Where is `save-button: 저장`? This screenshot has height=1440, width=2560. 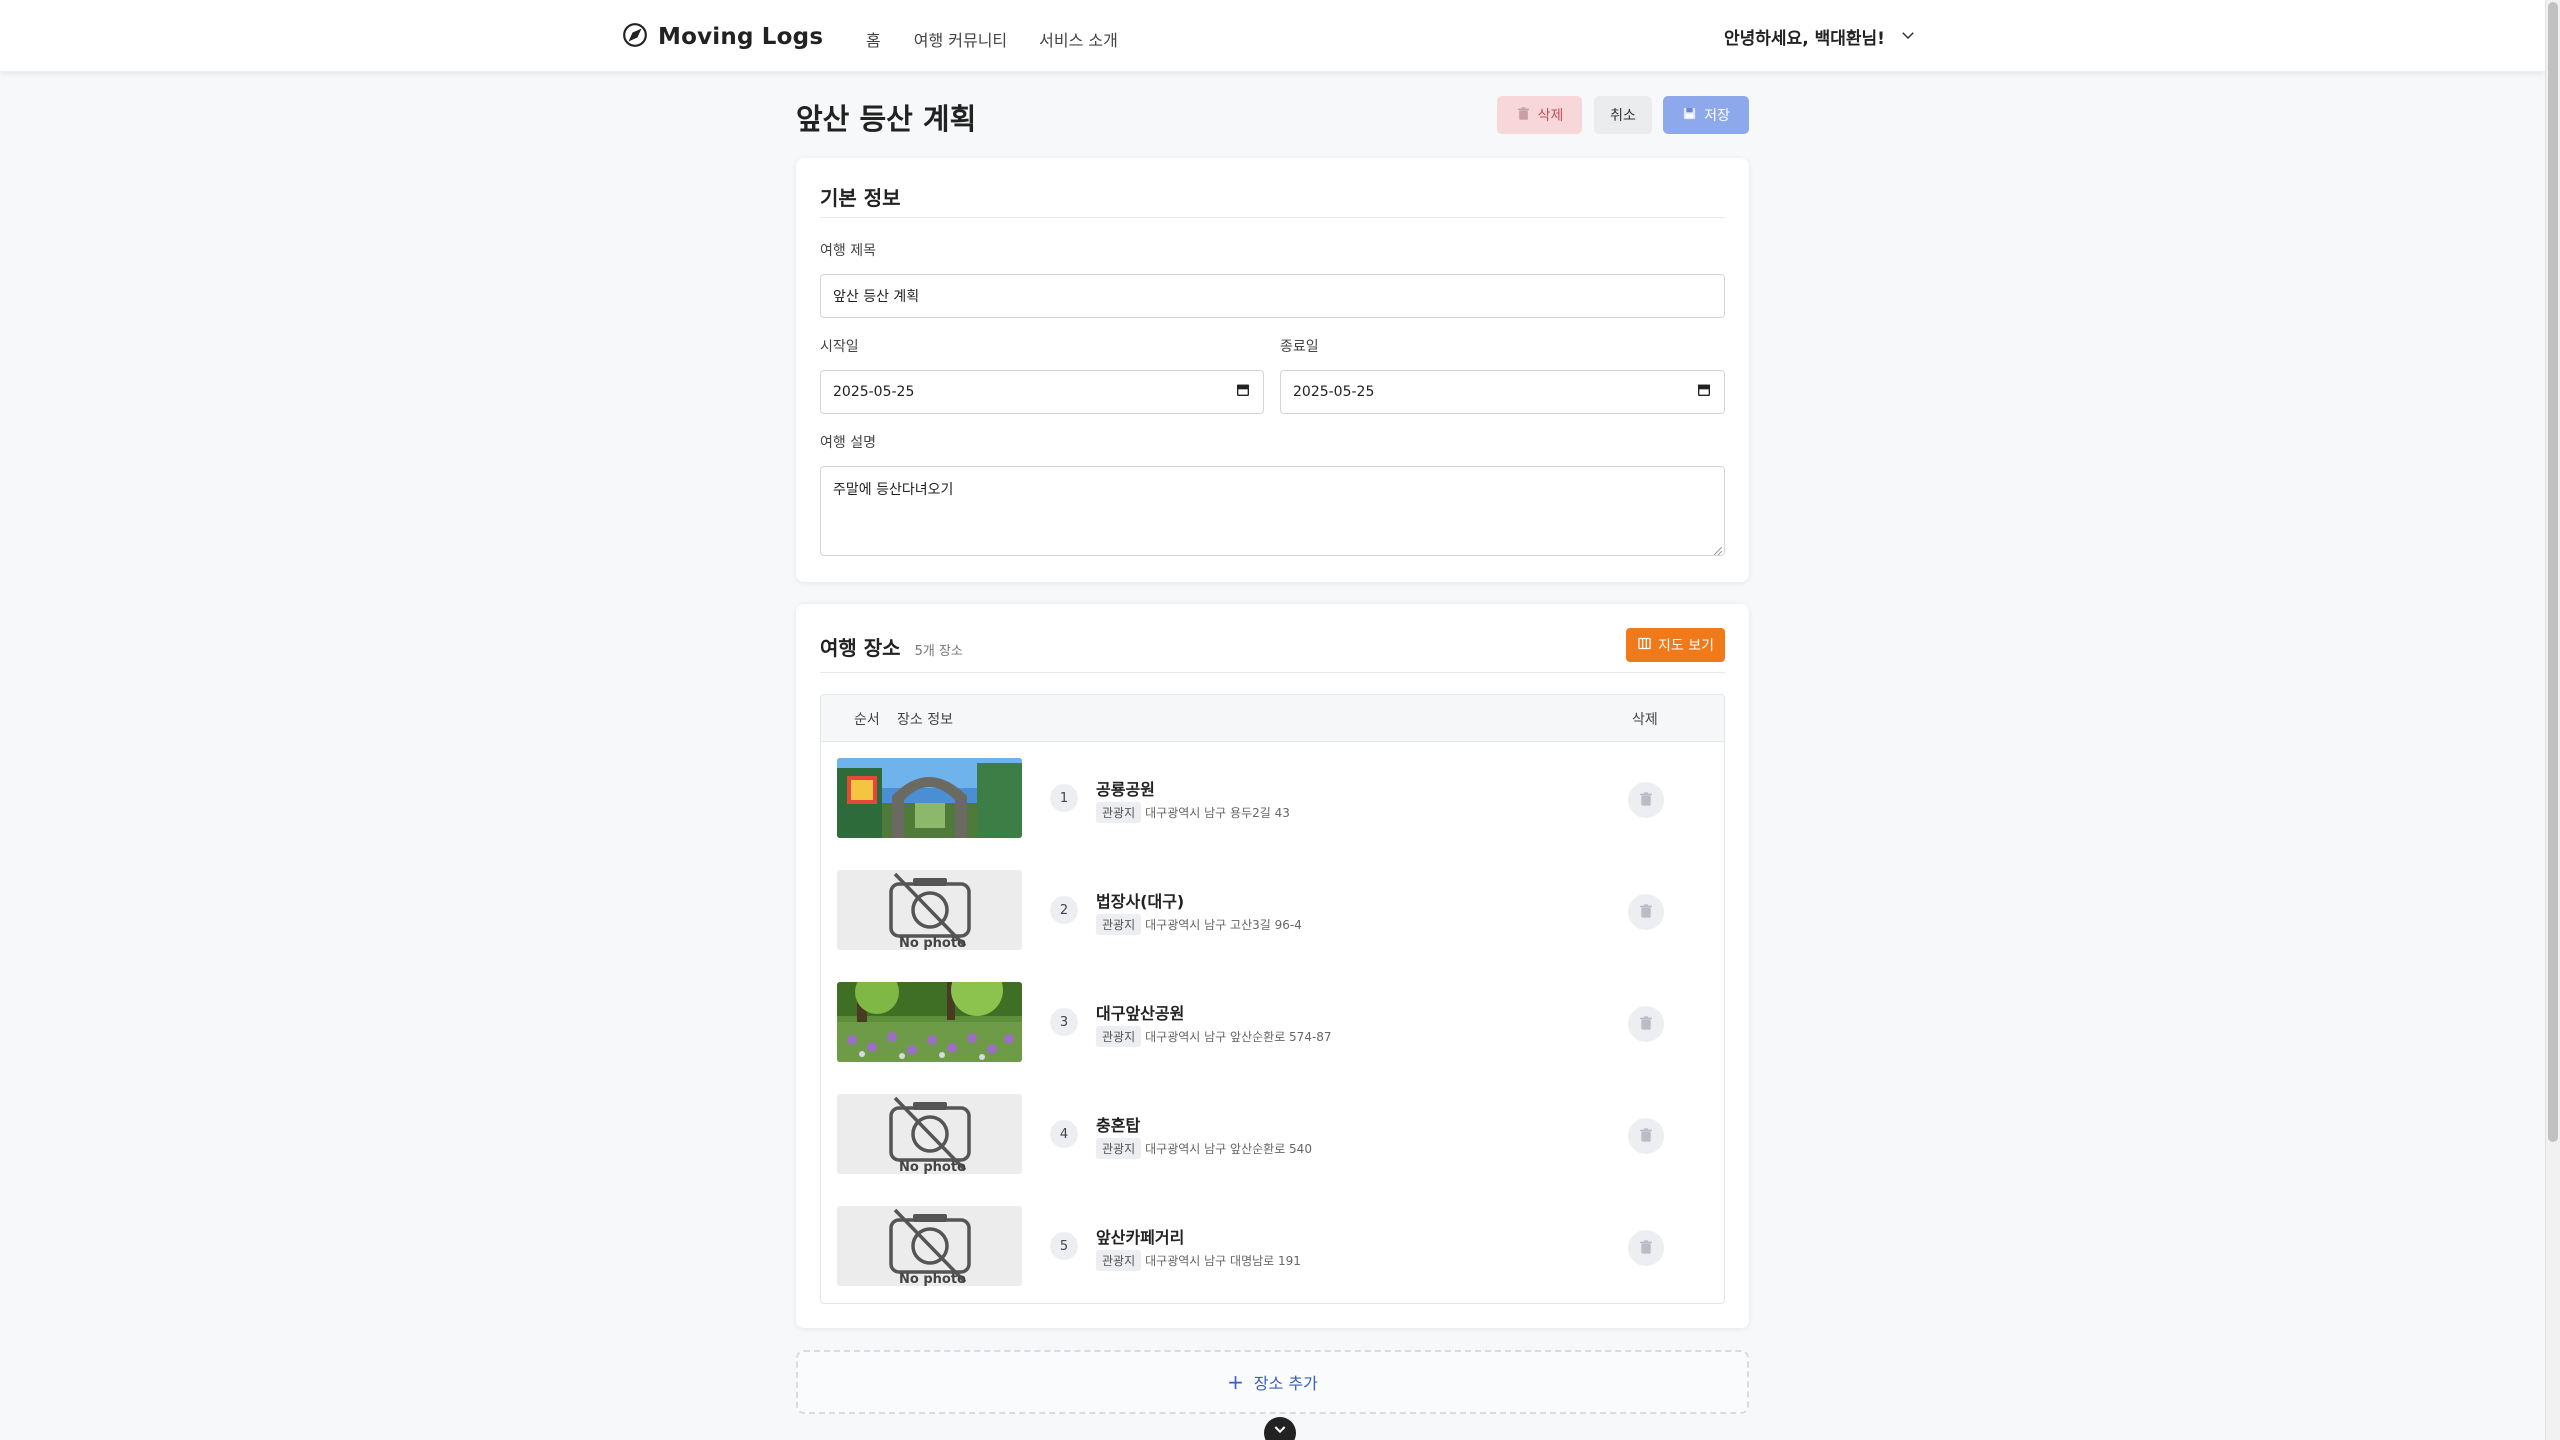
save-button: 저장 is located at coordinates (1706, 115).